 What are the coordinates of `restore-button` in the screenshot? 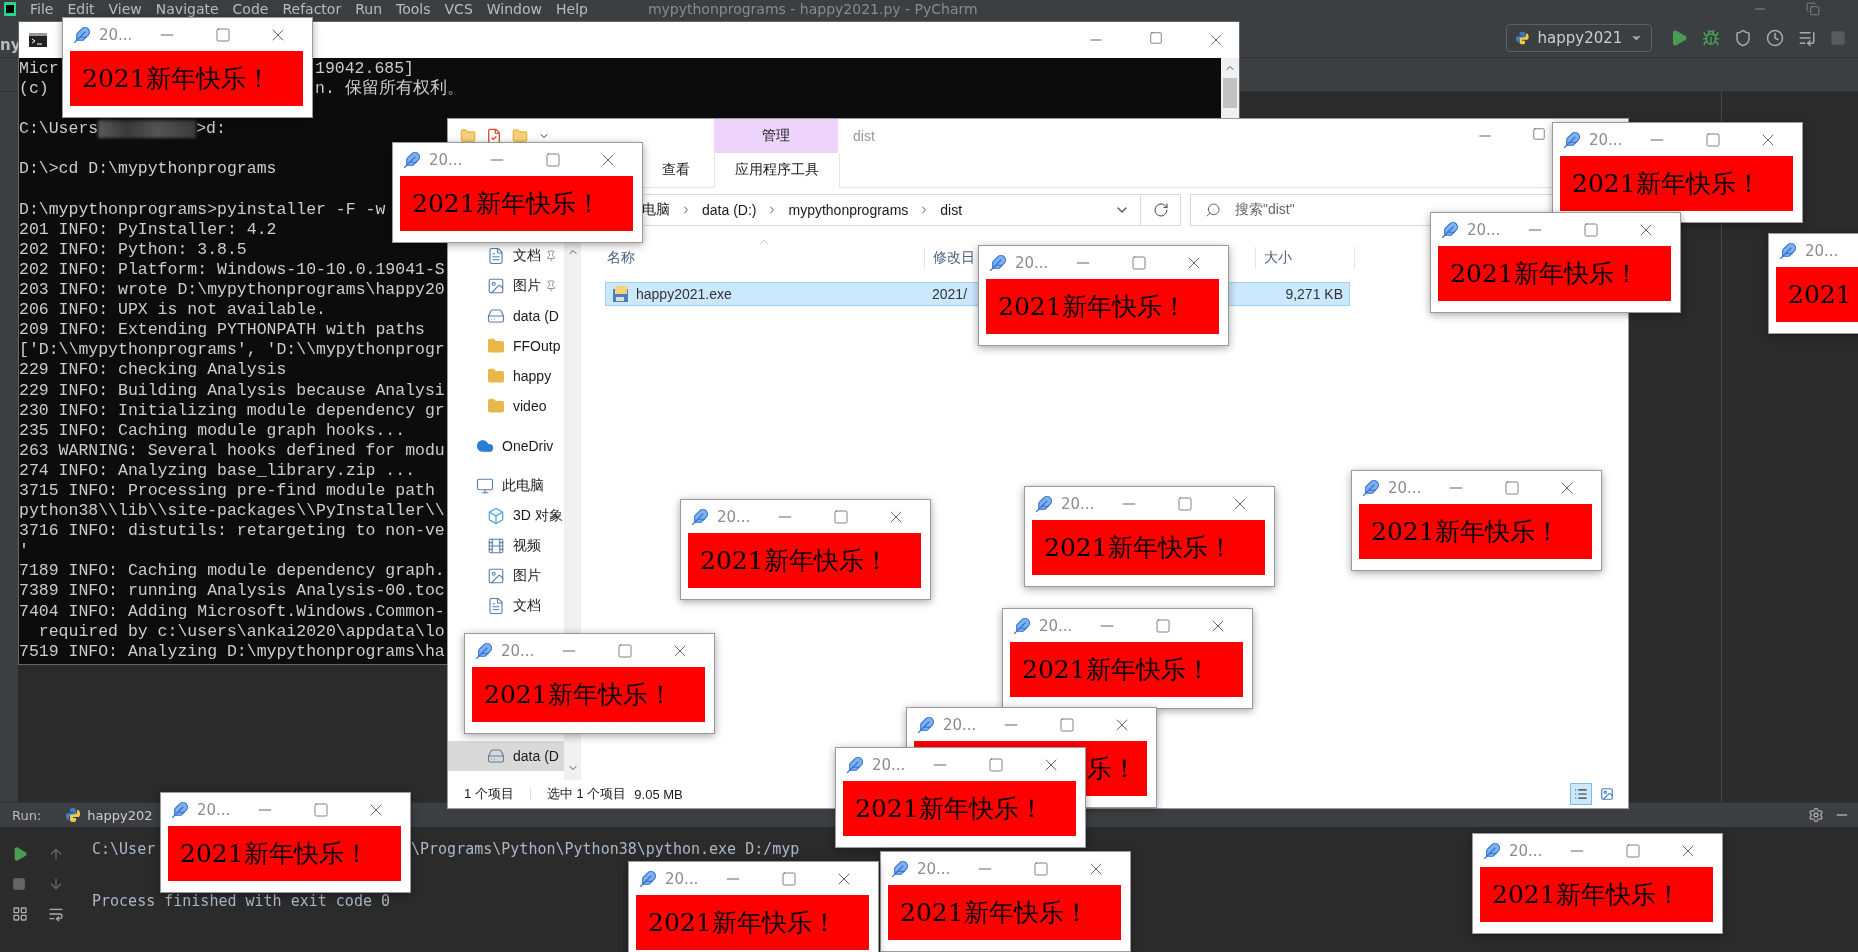 It's located at (1813, 9).